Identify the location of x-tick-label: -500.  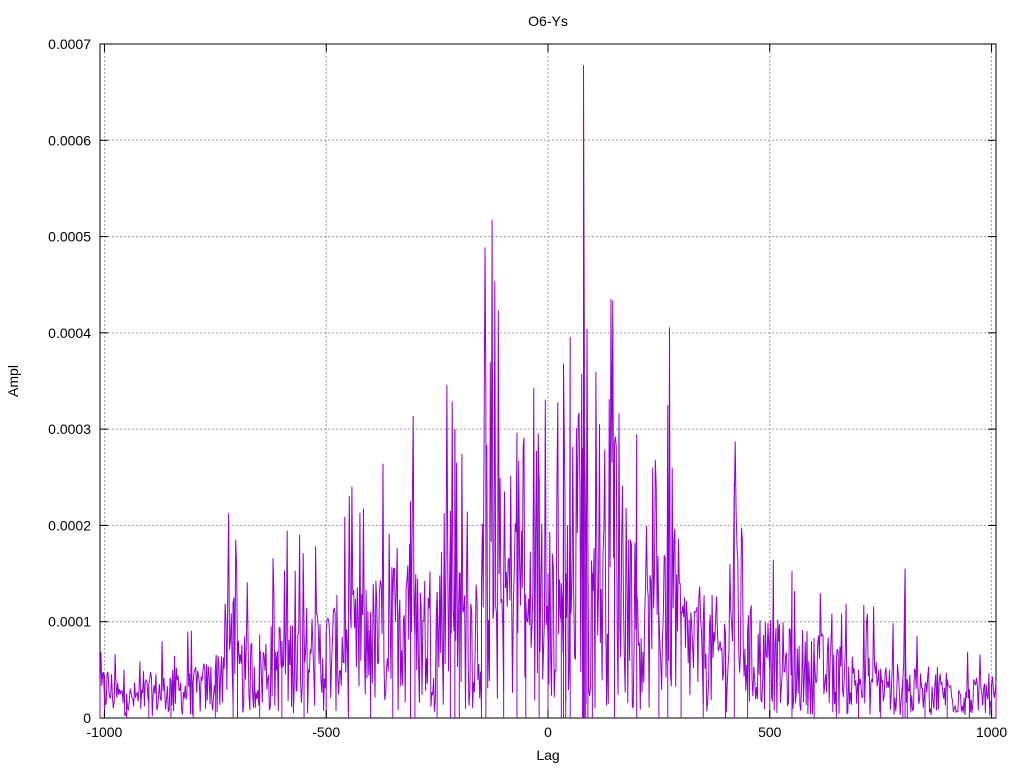
(326, 732).